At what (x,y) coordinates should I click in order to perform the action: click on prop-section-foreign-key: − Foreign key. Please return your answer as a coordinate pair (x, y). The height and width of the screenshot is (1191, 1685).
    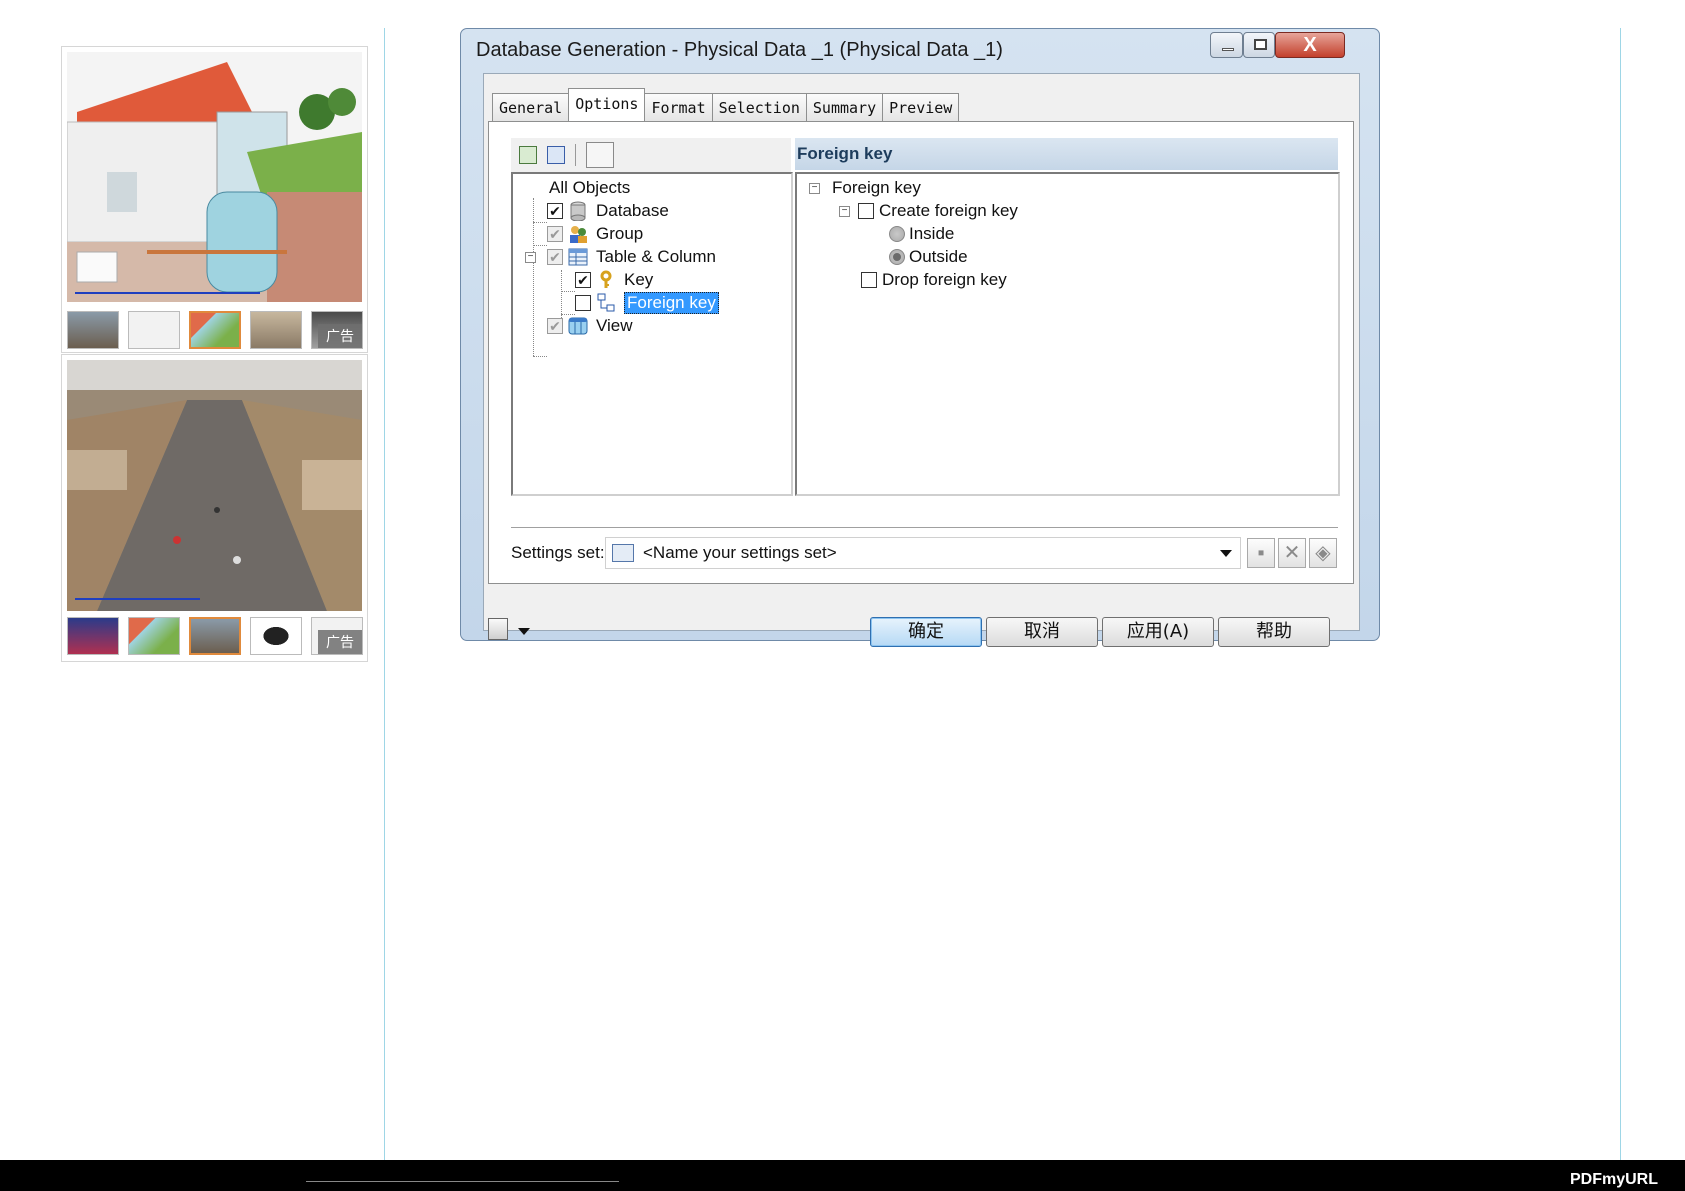
    Looking at the image, I should click on (865, 188).